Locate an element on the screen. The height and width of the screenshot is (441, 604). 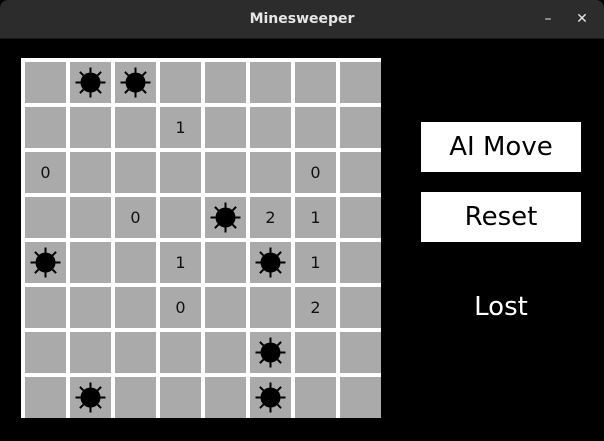
title-bar: Minesweeper – ✕ is located at coordinates (302, 19).